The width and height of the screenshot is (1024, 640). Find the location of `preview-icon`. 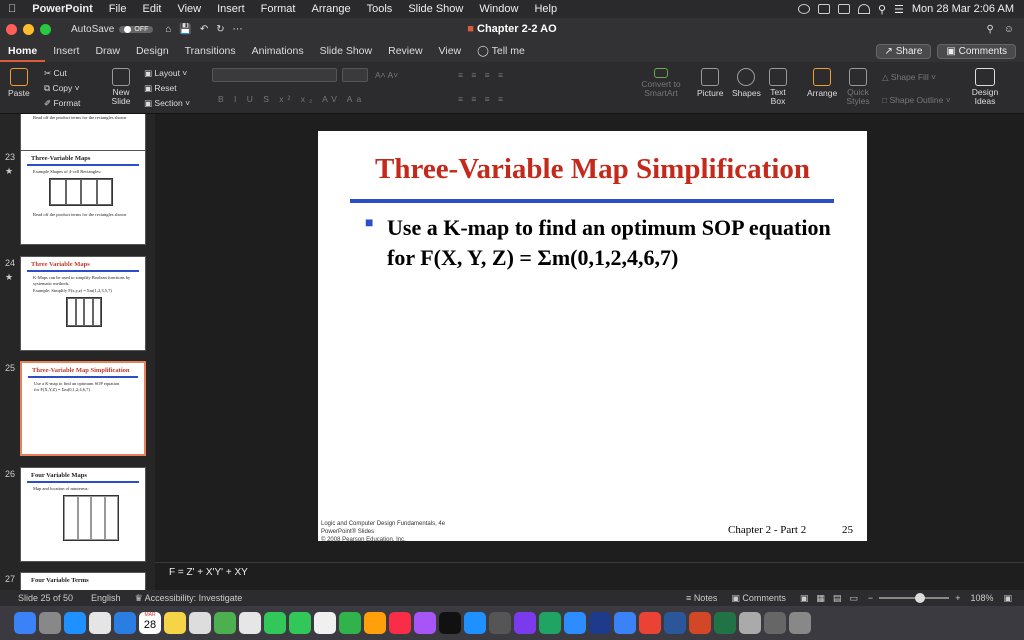

preview-icon is located at coordinates (750, 623).